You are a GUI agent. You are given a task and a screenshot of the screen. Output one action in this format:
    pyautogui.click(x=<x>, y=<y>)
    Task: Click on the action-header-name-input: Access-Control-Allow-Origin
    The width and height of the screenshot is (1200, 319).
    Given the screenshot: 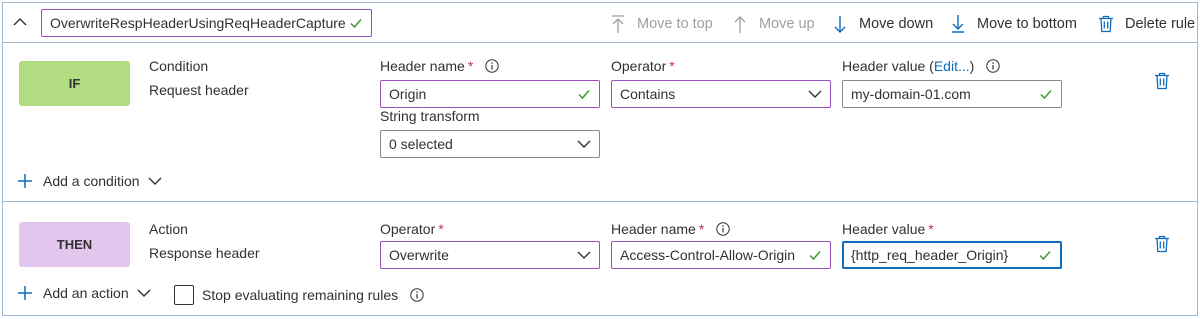 What is the action you would take?
    pyautogui.click(x=721, y=255)
    